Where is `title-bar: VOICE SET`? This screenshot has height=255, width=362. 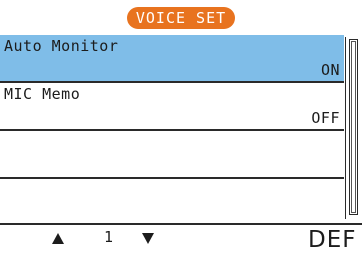 title-bar: VOICE SET is located at coordinates (181, 15).